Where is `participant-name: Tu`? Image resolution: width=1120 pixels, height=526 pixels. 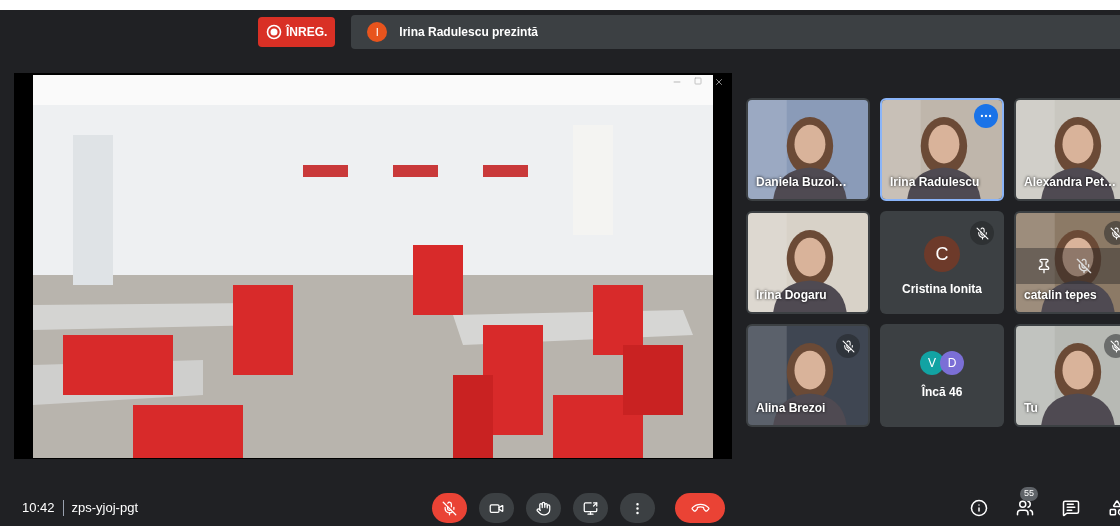
participant-name: Tu is located at coordinates (1031, 408).